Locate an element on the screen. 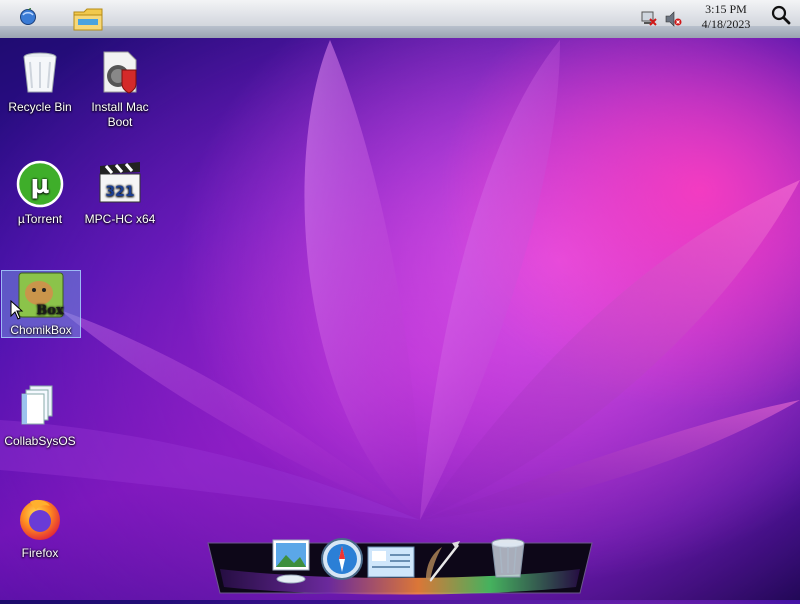  dock is located at coordinates (400, 567).